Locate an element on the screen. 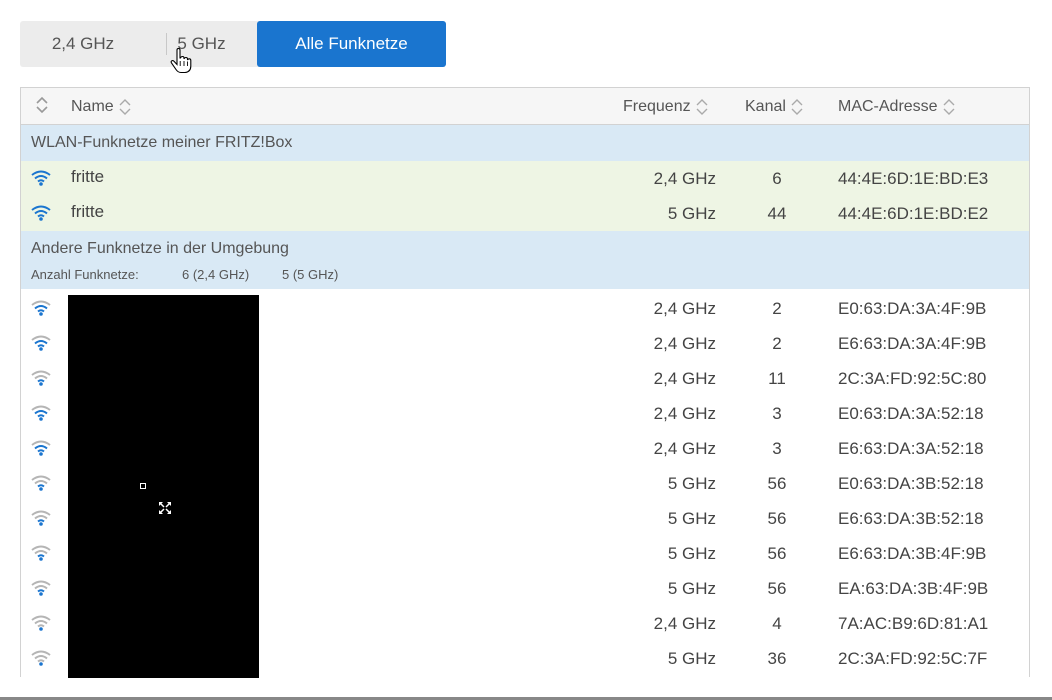  table-row: fritte 2,4 GHz 6 44:4E:6D:1E:BD:E3 is located at coordinates (525, 178).